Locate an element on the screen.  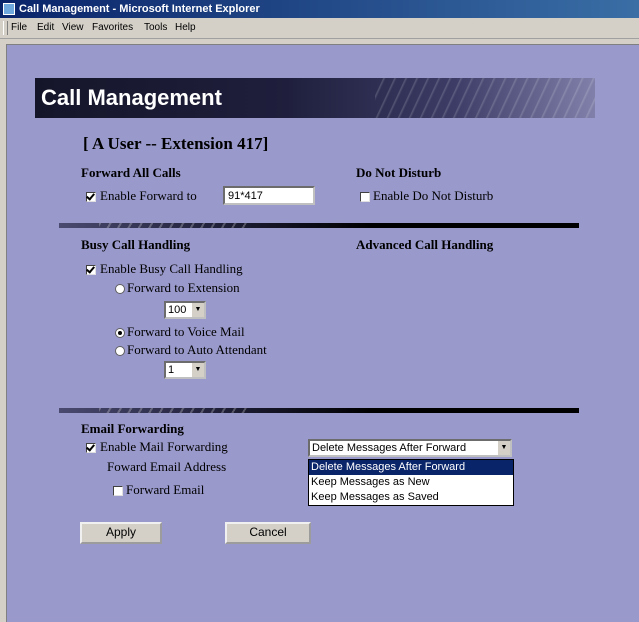
dnd-heading: Do Not Disturb is located at coordinates (399, 172).